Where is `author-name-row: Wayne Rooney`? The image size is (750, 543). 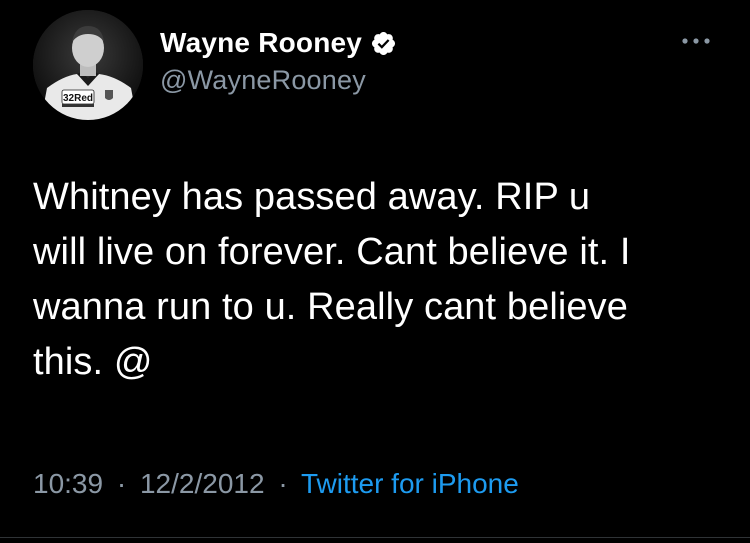 author-name-row: Wayne Rooney is located at coordinates (278, 43).